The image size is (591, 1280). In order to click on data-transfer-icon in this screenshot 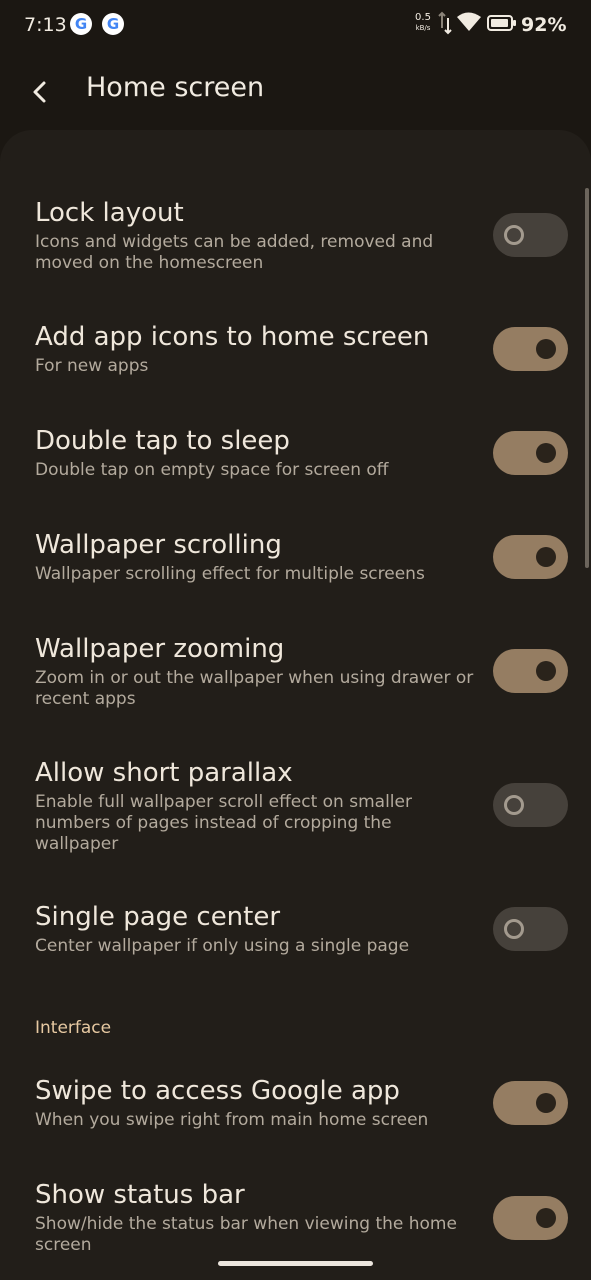, I will do `click(445, 23)`.